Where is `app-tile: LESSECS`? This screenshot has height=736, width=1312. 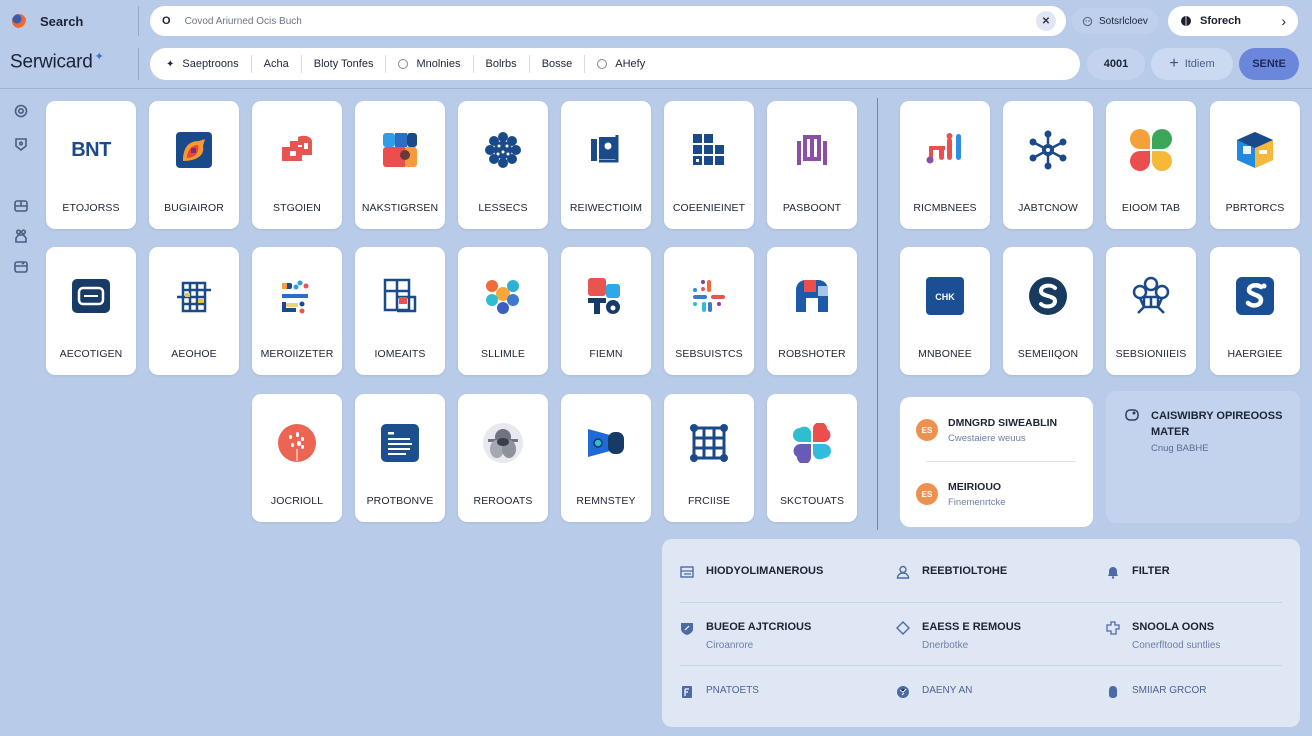 app-tile: LESSECS is located at coordinates (503, 165).